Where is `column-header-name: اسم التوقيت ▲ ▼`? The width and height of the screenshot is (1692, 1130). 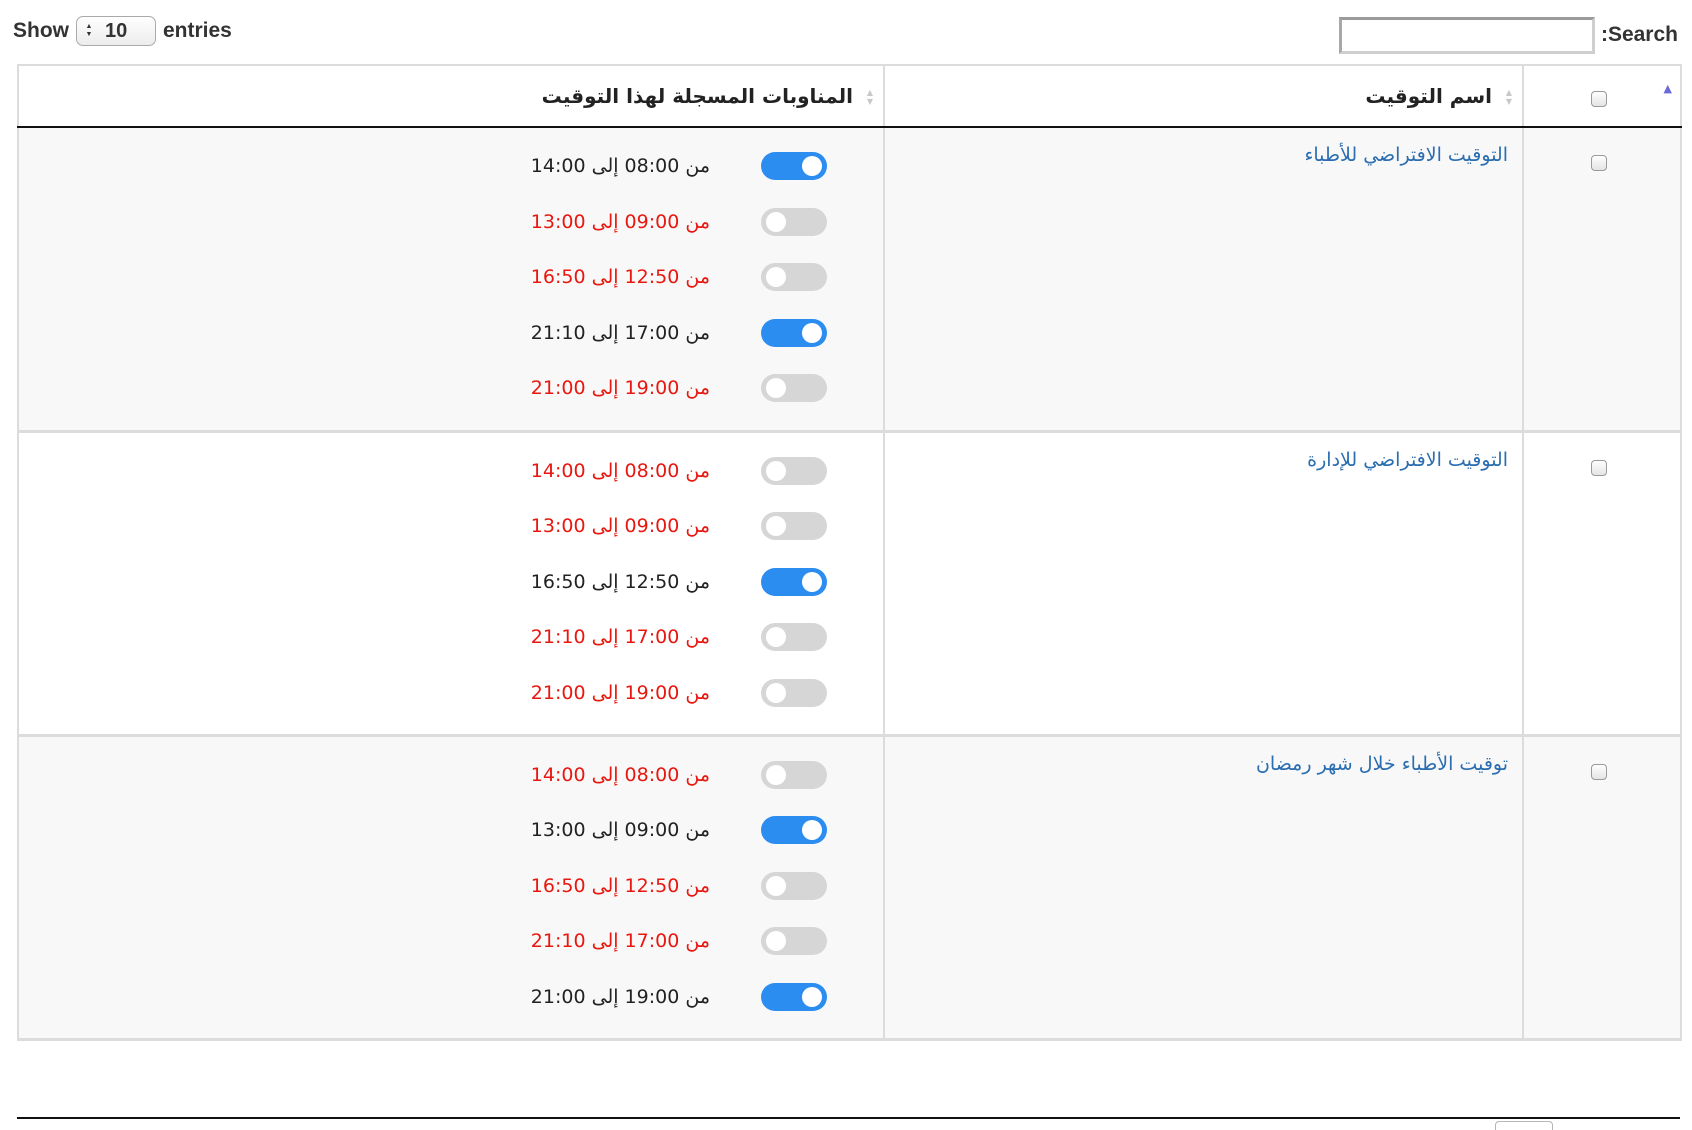
column-header-name: اسم التوقيت ▲ ▼ is located at coordinates (1203, 96).